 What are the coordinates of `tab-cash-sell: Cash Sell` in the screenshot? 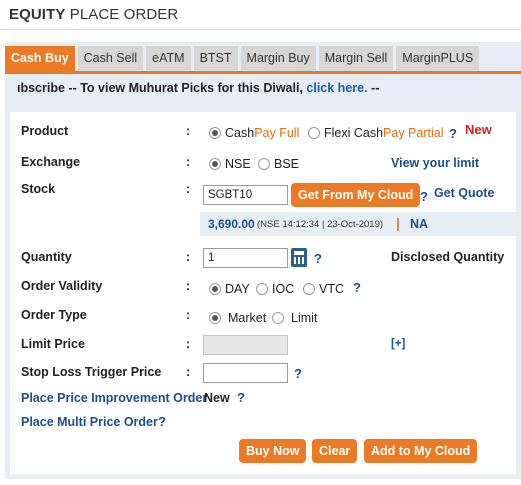 It's located at (110, 58).